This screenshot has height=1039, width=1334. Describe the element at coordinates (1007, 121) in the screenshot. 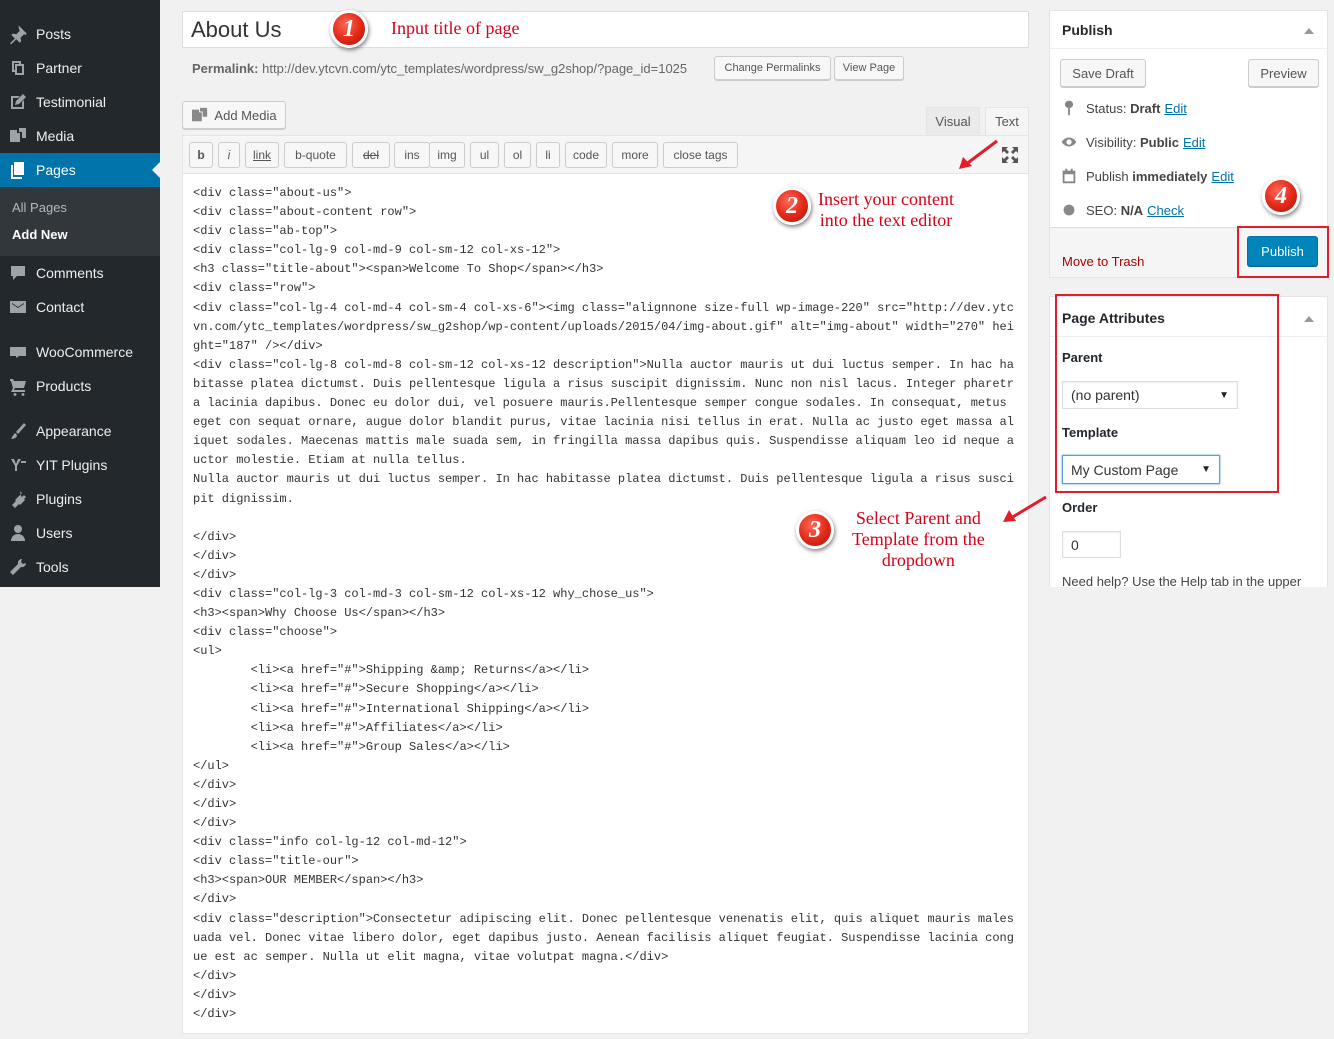

I see `tab-text: Text` at that location.